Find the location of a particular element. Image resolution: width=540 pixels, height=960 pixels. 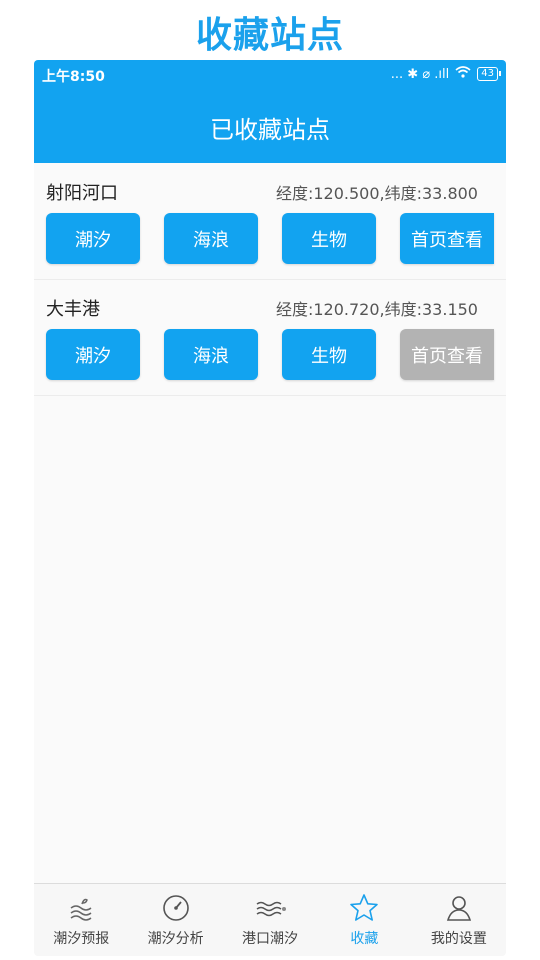

tab-favorites: 收藏 is located at coordinates (364, 920).